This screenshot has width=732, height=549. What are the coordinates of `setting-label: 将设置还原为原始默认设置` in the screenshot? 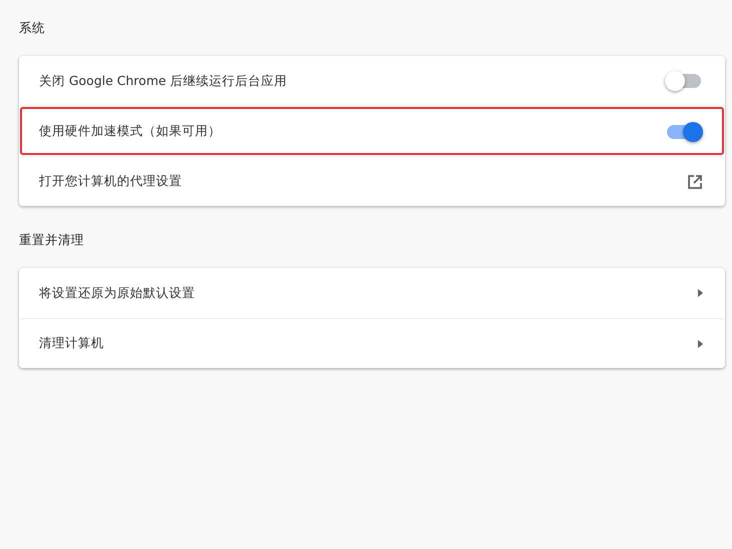 It's located at (117, 293).